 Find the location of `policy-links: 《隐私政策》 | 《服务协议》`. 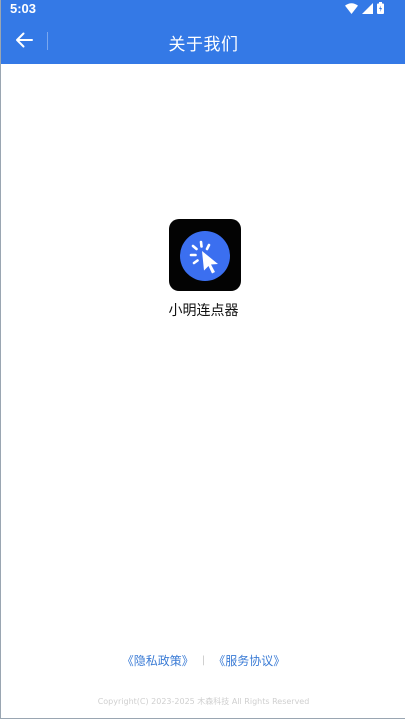

policy-links: 《隐私政策》 | 《服务协议》 is located at coordinates (203, 660).